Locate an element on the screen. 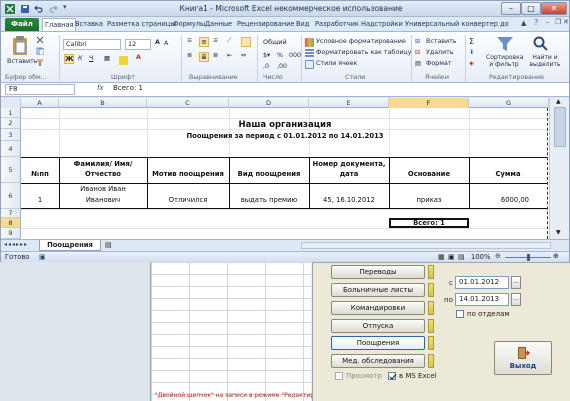 This screenshot has width=570, height=401. vertical-scrollbar: ▲ ▼ is located at coordinates (559, 168).